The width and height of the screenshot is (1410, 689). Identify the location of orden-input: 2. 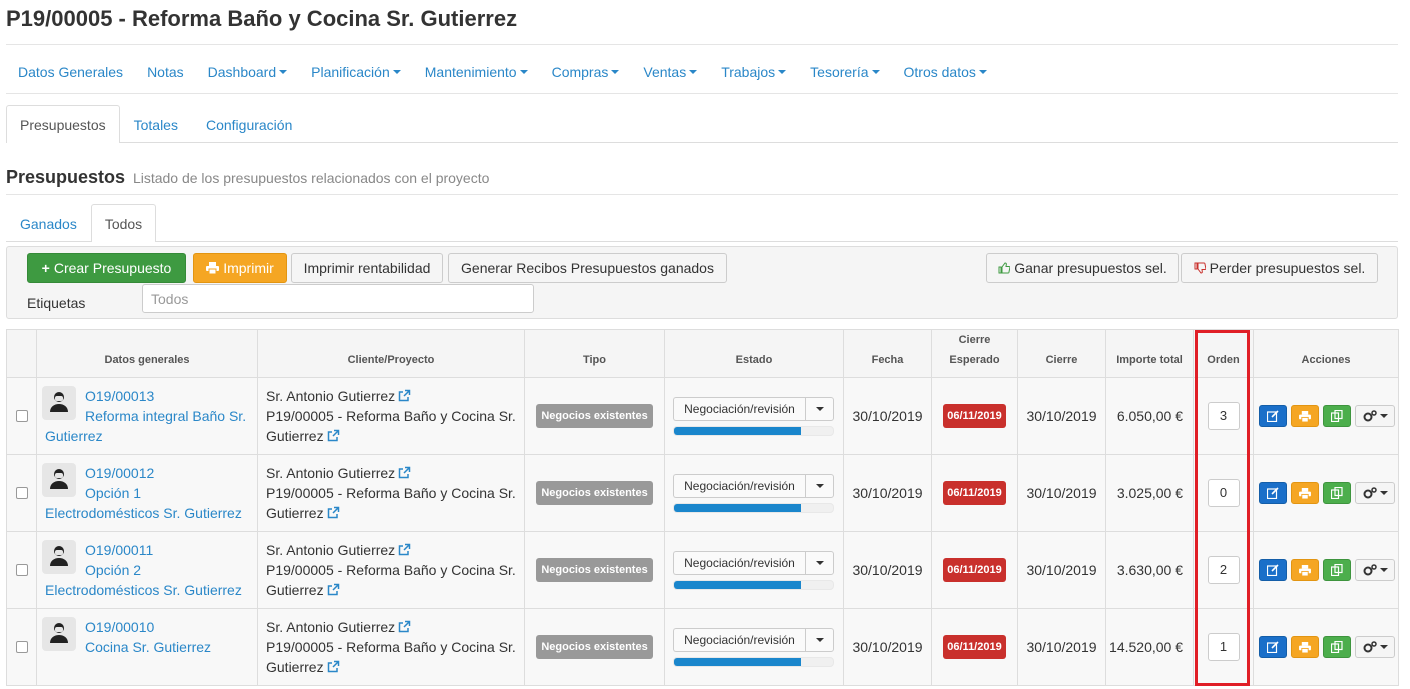
(1223, 570).